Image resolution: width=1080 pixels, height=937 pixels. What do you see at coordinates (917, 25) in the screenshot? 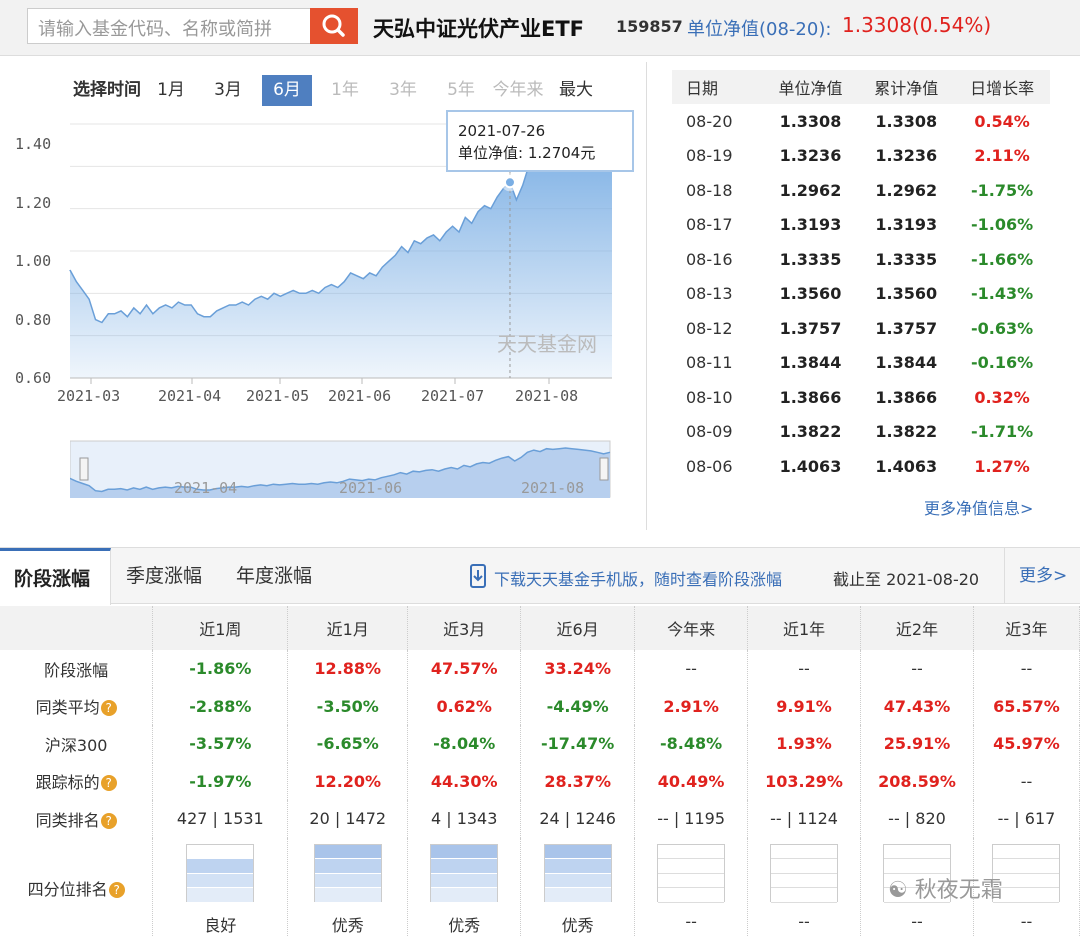
I see `nav-value: 1.3308(0.54%)` at bounding box center [917, 25].